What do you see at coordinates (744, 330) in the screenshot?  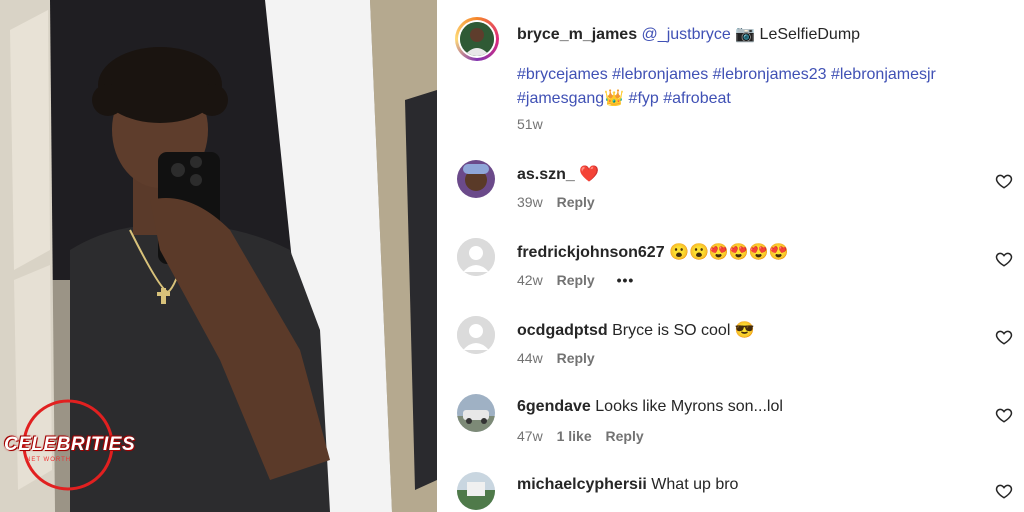 I see `comment-emoji: 😎` at bounding box center [744, 330].